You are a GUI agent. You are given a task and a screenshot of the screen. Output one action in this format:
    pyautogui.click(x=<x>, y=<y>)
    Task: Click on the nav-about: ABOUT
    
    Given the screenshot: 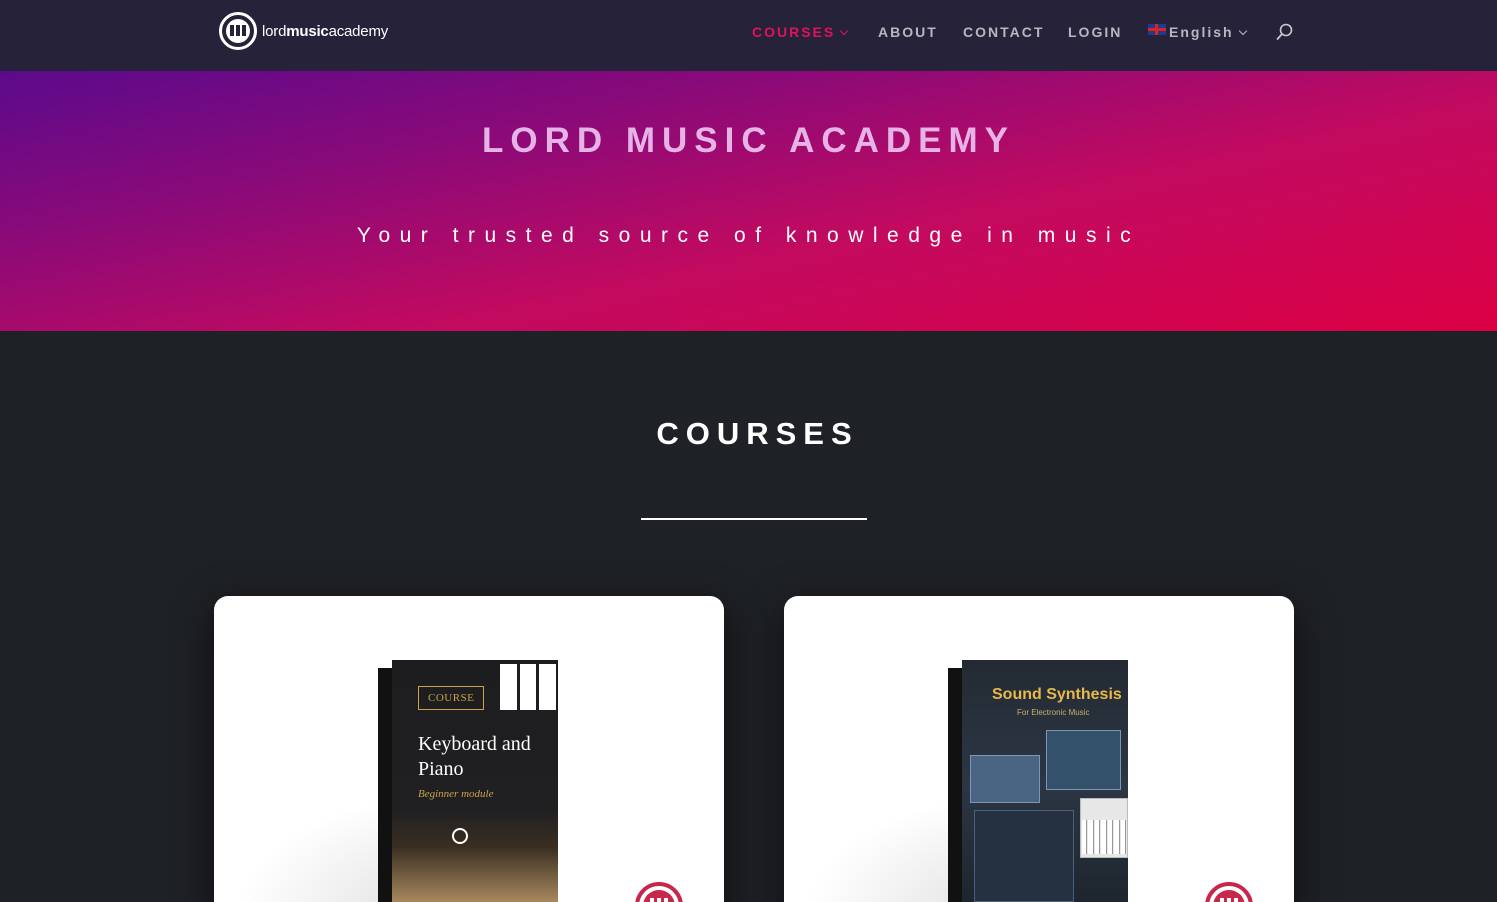 What is the action you would take?
    pyautogui.click(x=908, y=32)
    